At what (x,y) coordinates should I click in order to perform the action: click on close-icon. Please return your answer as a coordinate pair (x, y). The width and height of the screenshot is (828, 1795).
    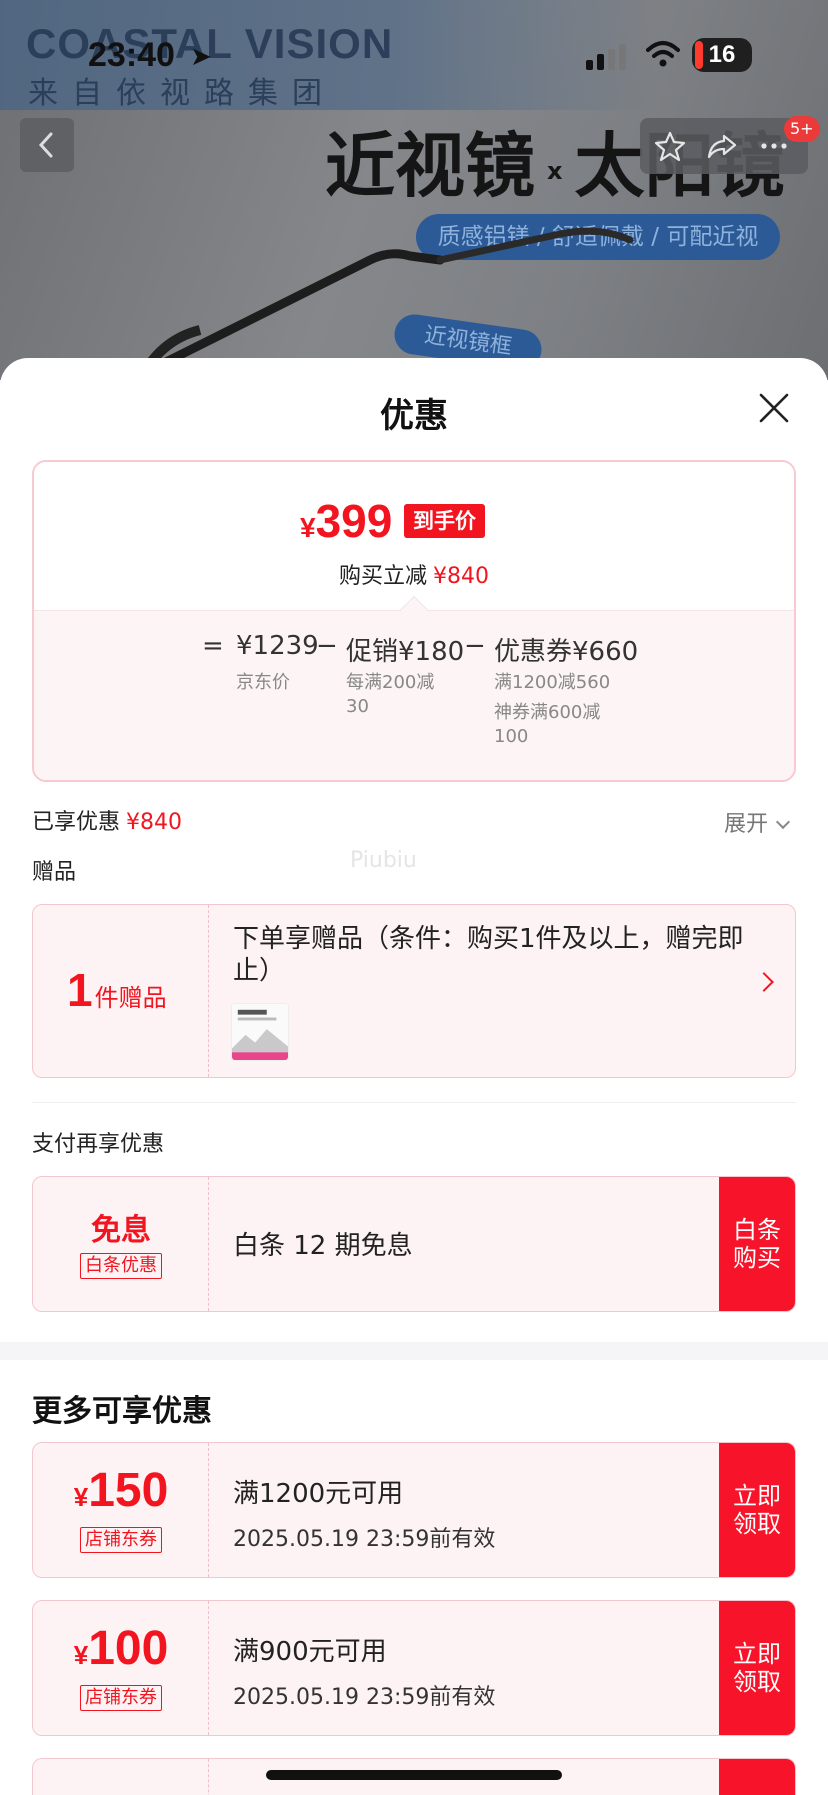
    Looking at the image, I should click on (774, 408).